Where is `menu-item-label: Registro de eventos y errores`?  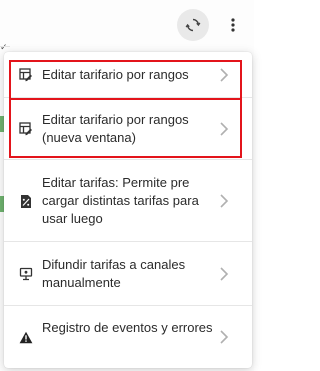
menu-item-label: Registro de eventos y errores is located at coordinates (127, 327).